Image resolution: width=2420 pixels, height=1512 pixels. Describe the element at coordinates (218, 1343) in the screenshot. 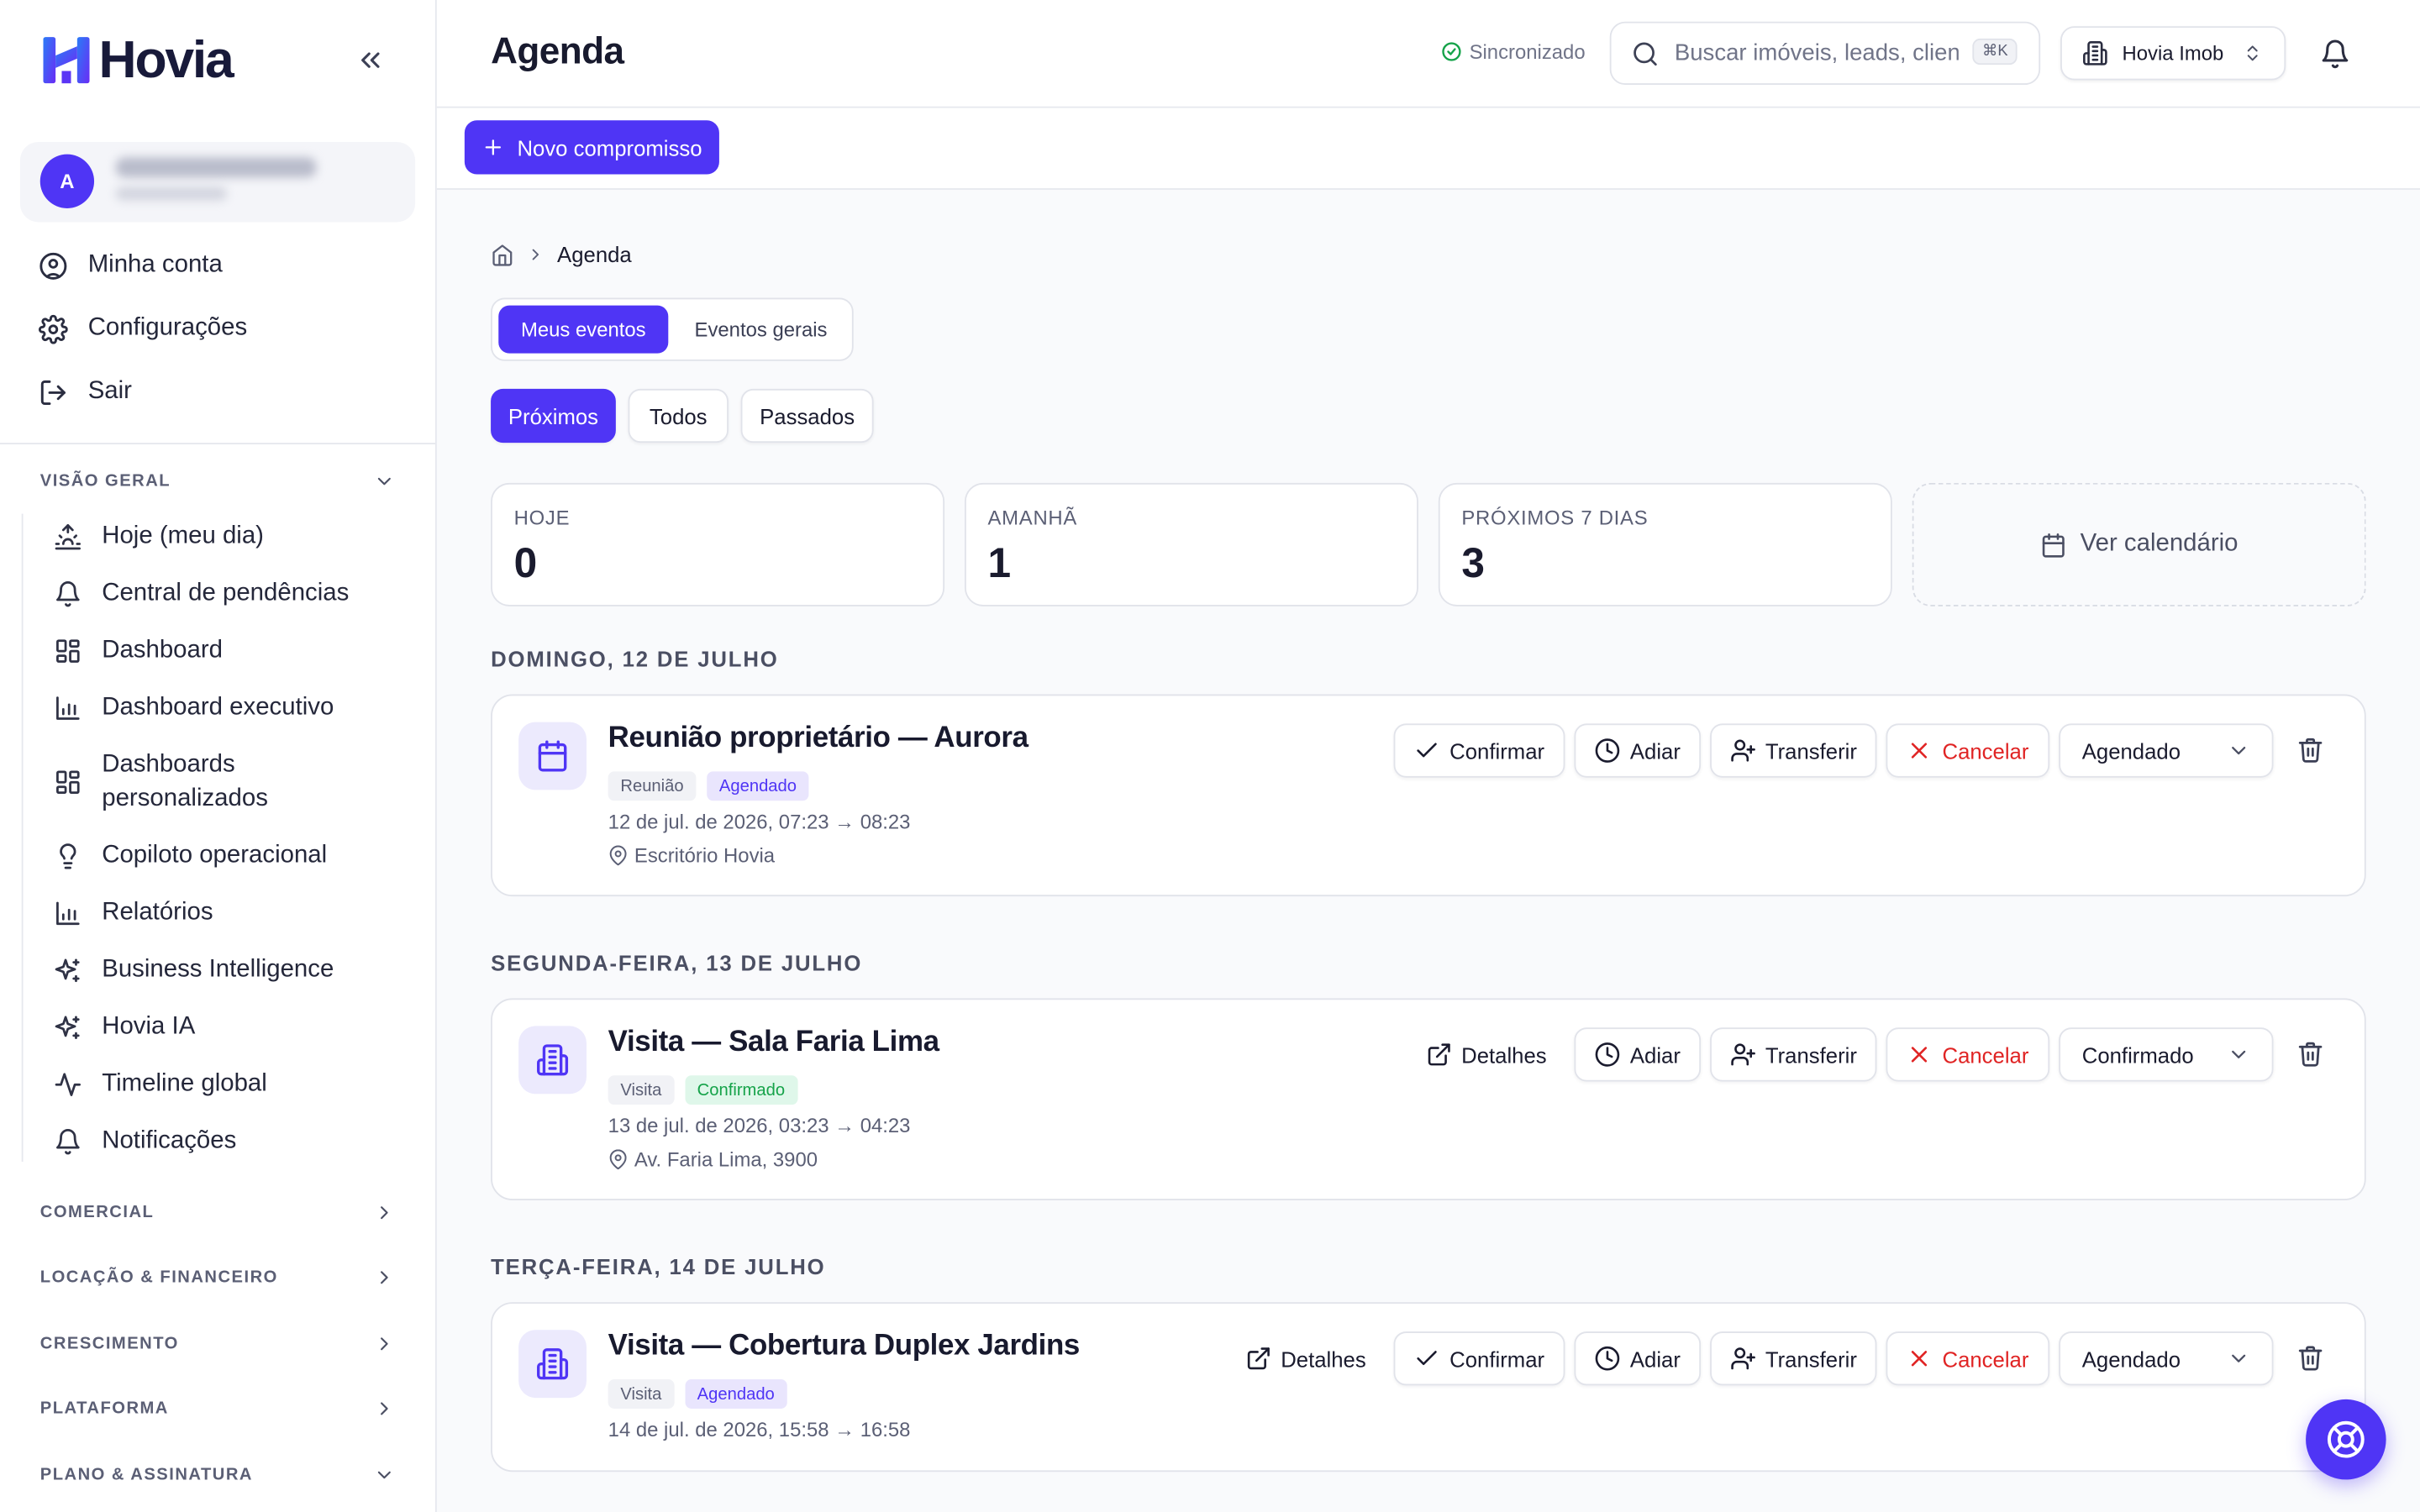

I see `section-crescimento: CRESCIMENTO` at that location.